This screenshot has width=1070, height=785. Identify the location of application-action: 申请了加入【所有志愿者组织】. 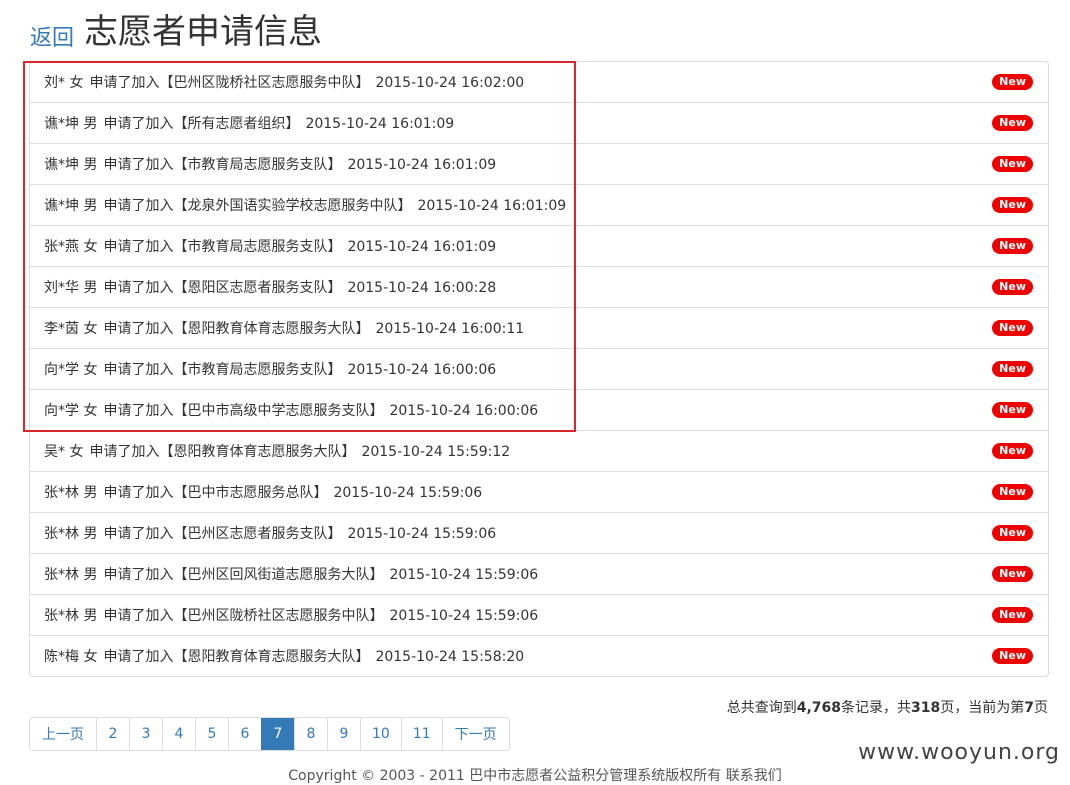
(201, 124).